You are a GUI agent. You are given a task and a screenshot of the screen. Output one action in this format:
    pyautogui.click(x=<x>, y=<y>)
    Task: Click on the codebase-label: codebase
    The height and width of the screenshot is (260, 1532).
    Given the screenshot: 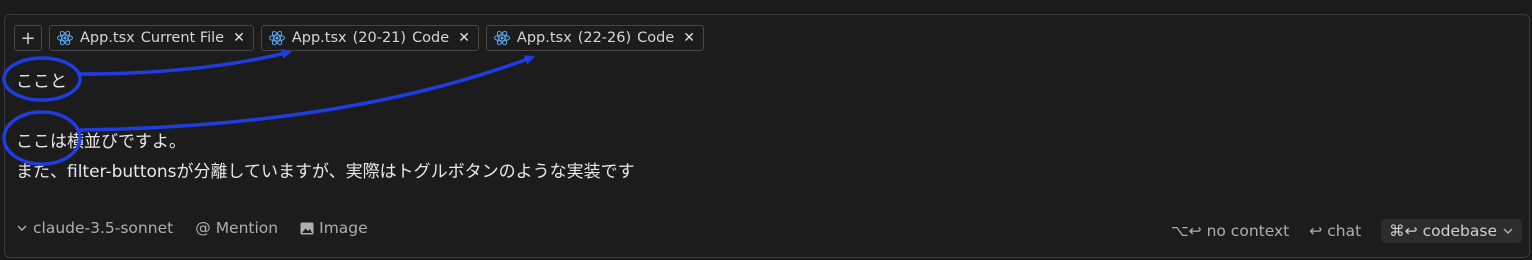 What is the action you would take?
    pyautogui.click(x=1459, y=231)
    